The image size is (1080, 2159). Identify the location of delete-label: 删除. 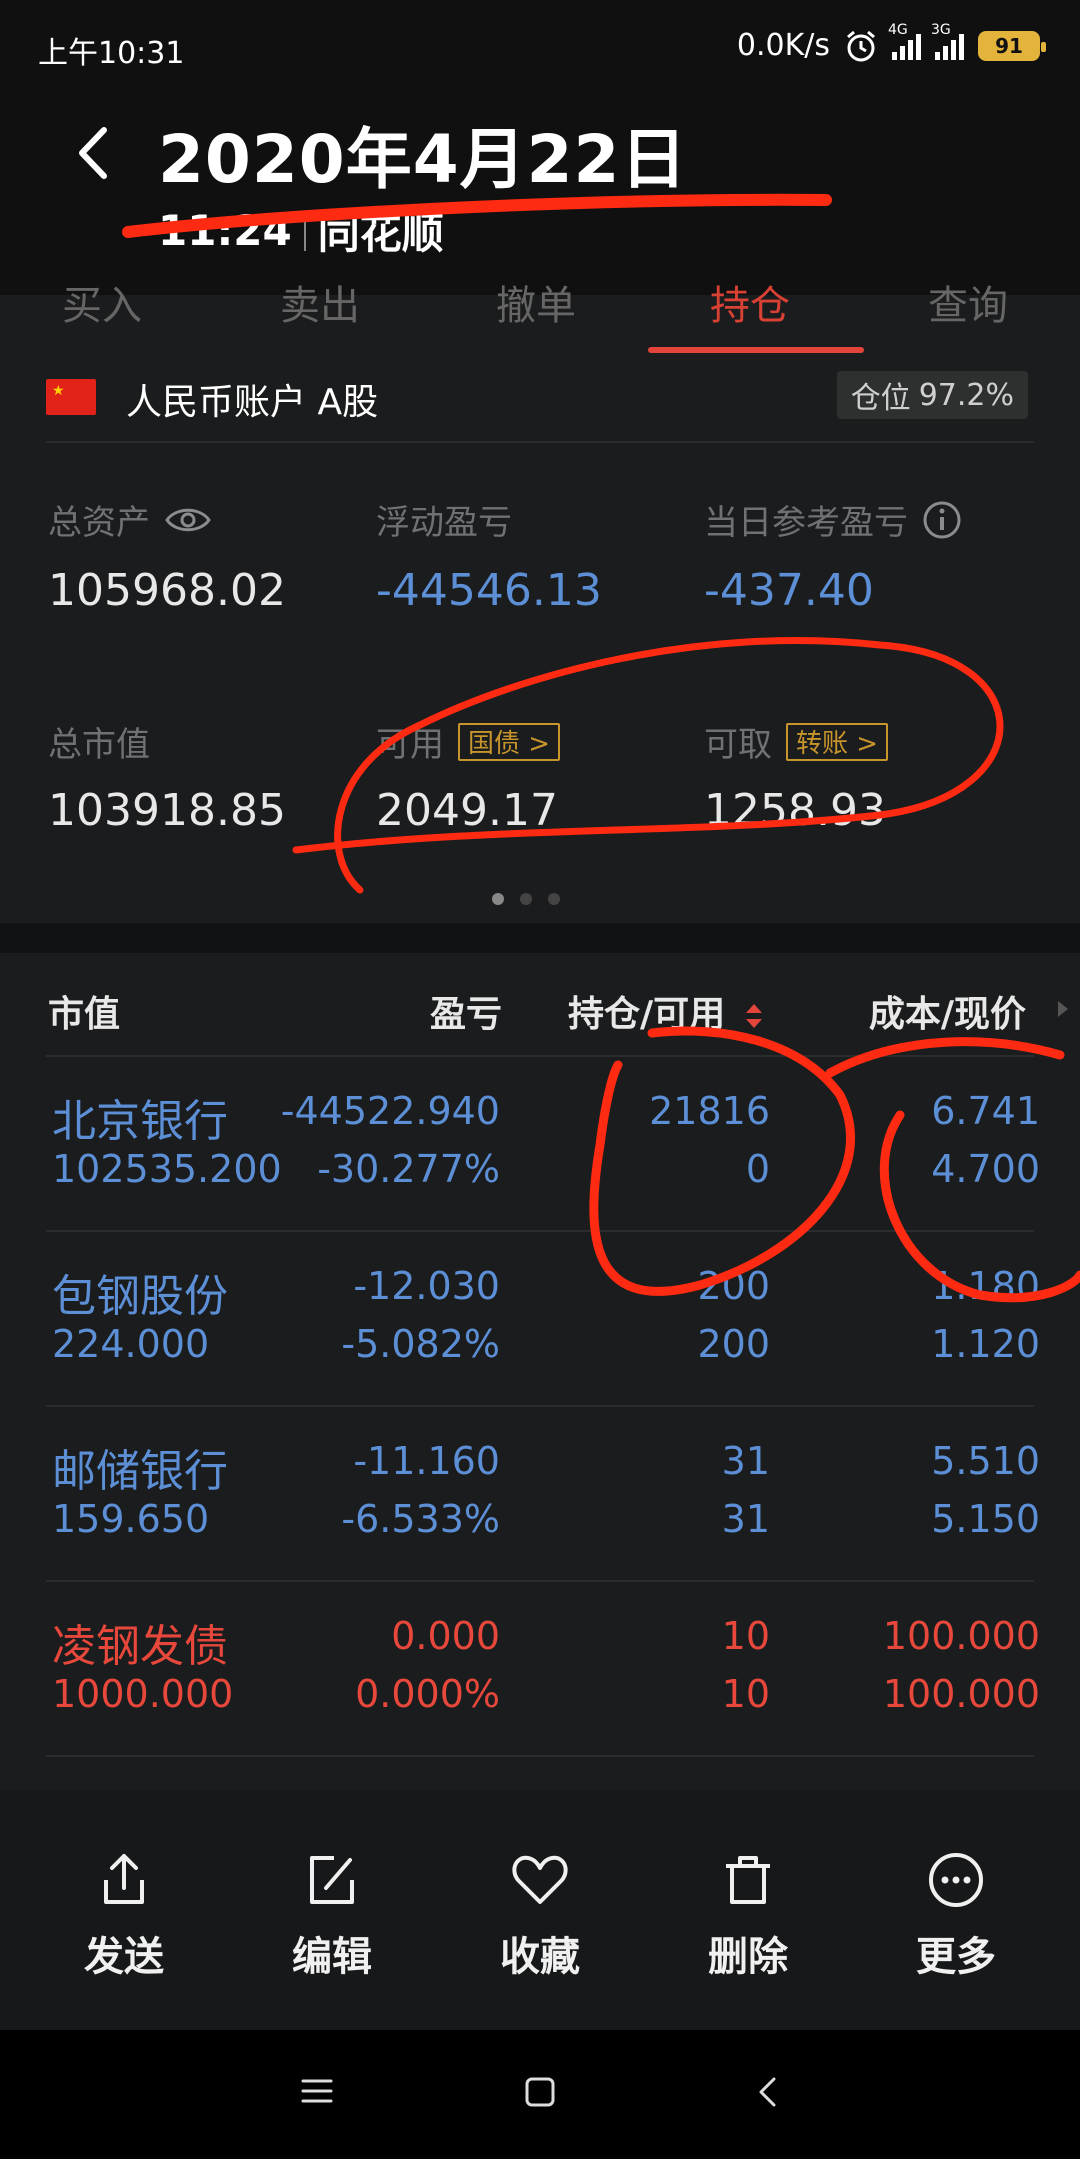
(748, 1957).